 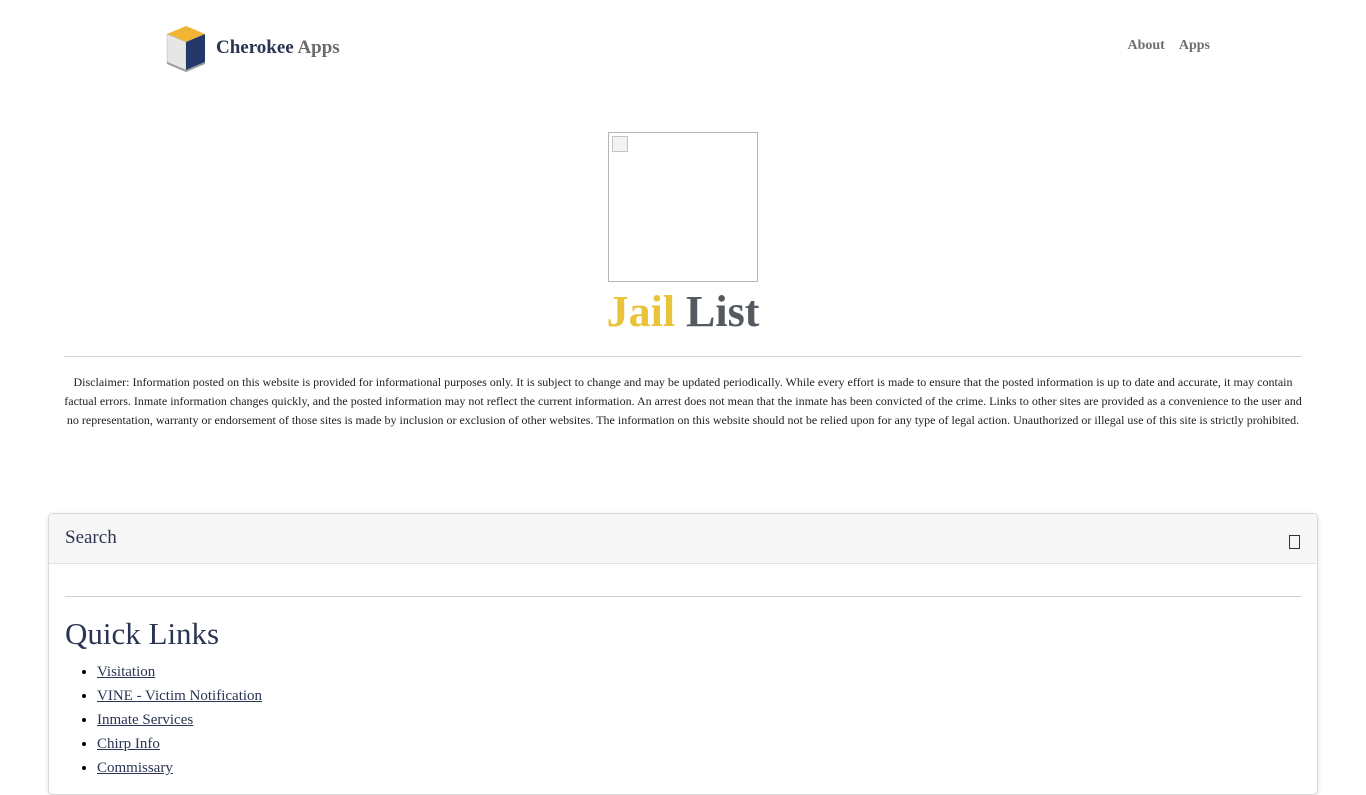 I want to click on search-card-header: Search, so click(x=683, y=539).